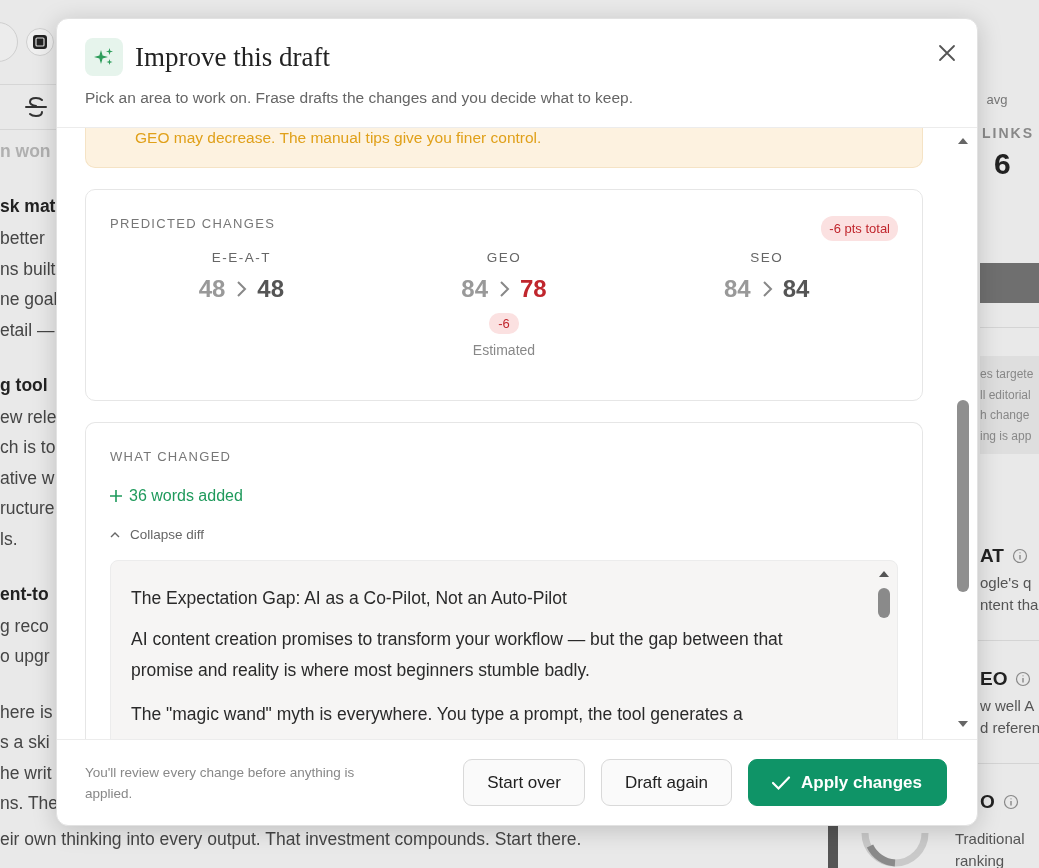 Image resolution: width=1039 pixels, height=868 pixels. What do you see at coordinates (25, 657) in the screenshot?
I see `text-fragment: o upgr` at bounding box center [25, 657].